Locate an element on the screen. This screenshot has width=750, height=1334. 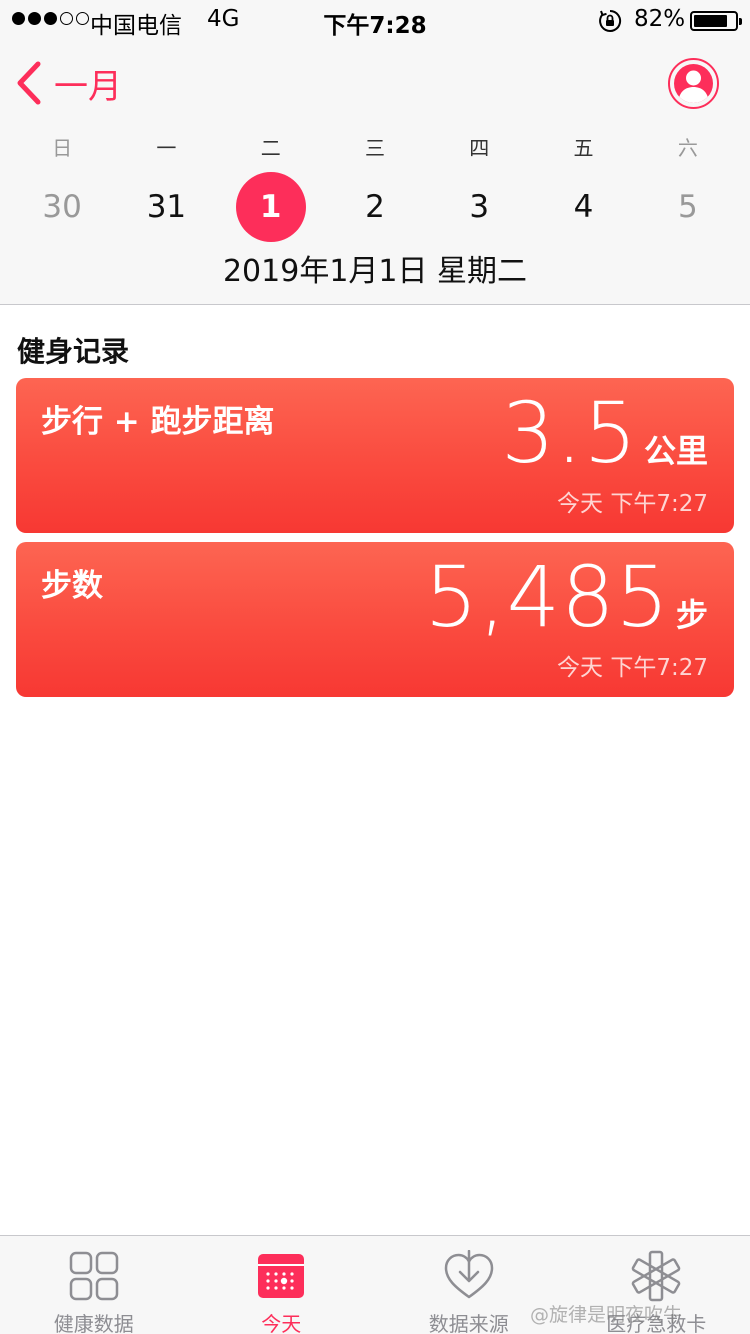
weekday-label: 三 is located at coordinates (374, 148).